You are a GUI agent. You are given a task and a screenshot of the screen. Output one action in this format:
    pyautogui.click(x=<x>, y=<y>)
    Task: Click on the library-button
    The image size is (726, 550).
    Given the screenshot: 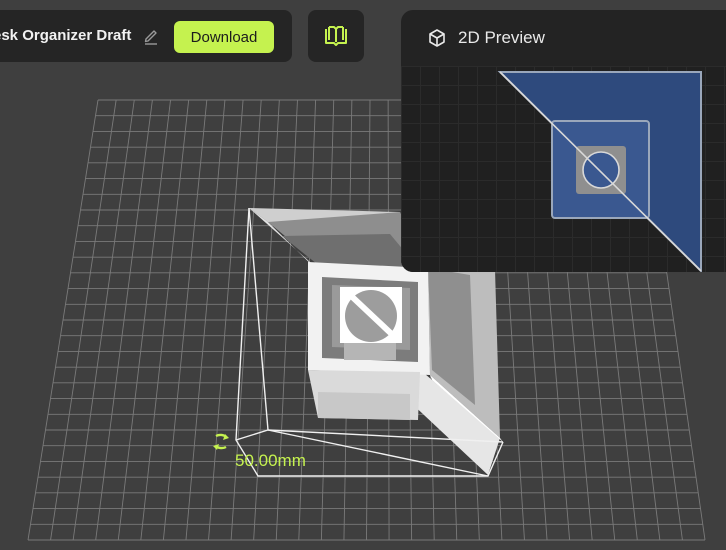 What is the action you would take?
    pyautogui.click(x=336, y=36)
    